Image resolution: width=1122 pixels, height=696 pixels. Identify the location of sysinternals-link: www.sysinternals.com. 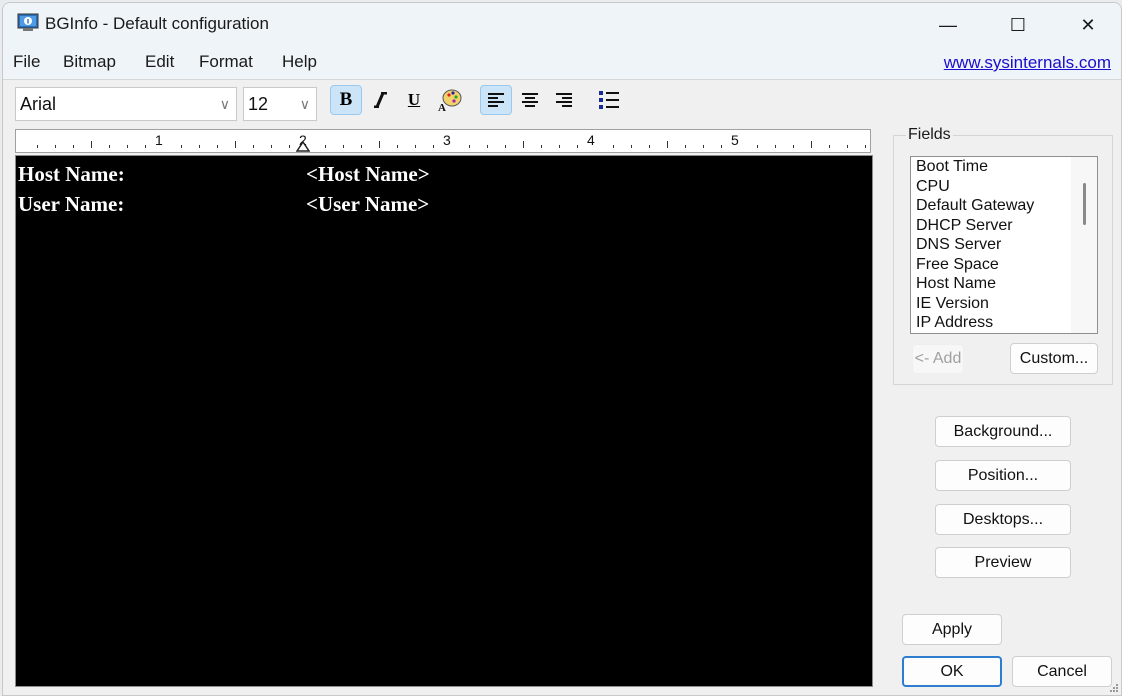
(1027, 63).